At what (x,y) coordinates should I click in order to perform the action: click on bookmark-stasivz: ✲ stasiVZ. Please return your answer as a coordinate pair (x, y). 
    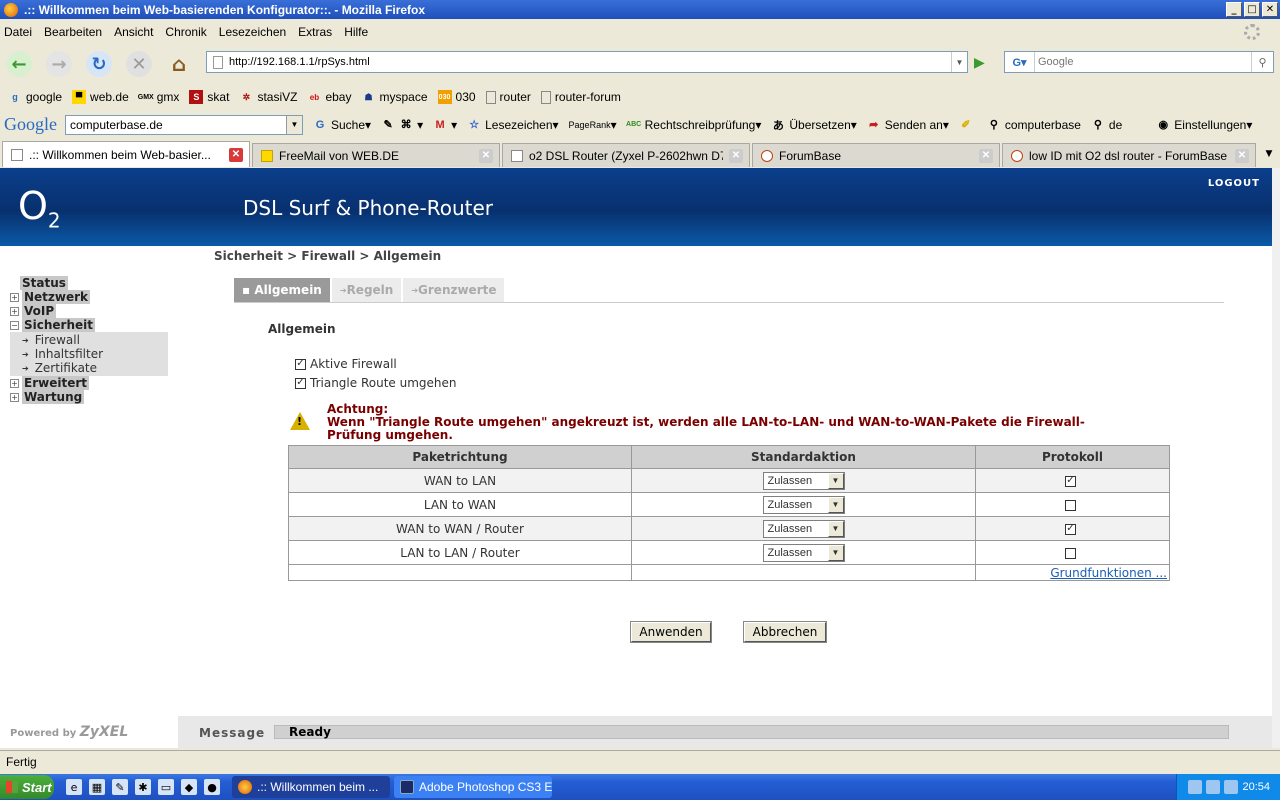
    Looking at the image, I should click on (268, 97).